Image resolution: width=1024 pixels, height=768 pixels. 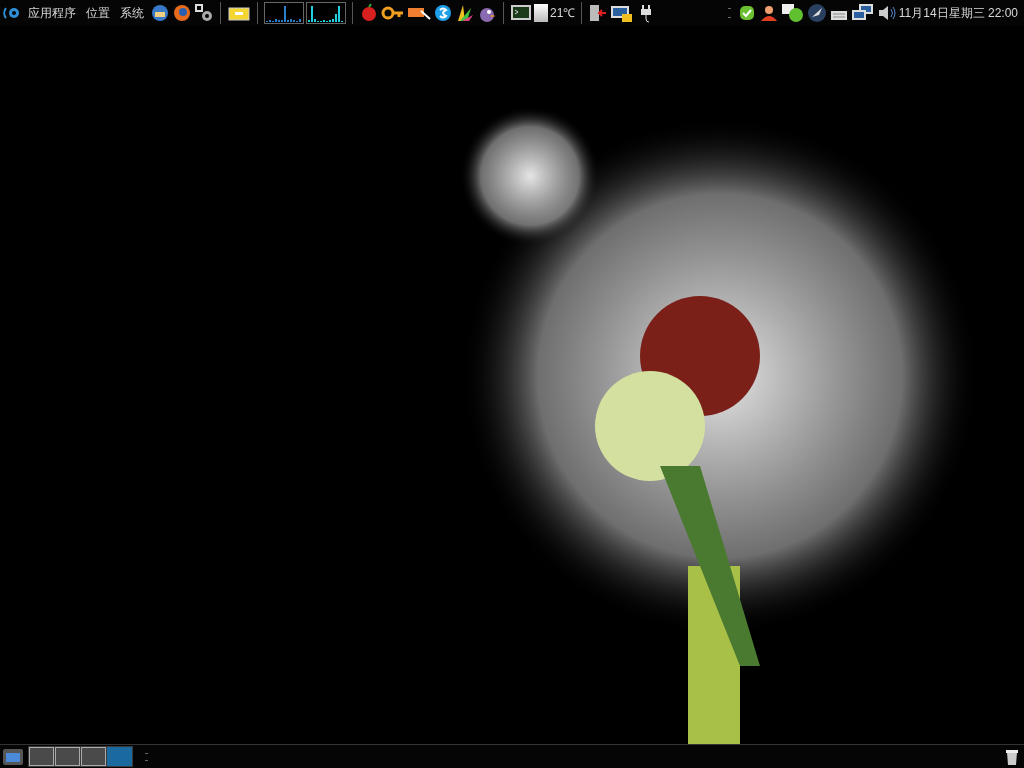 What do you see at coordinates (598, 13) in the screenshot?
I see `logout-door-icon` at bounding box center [598, 13].